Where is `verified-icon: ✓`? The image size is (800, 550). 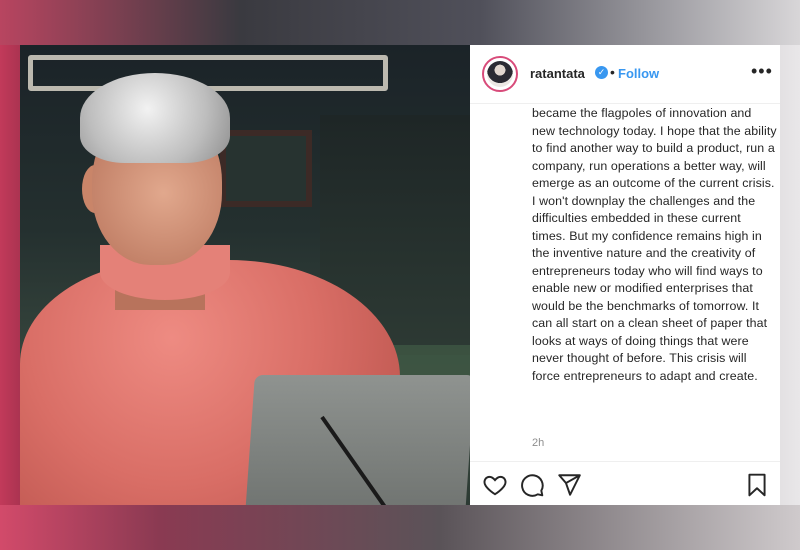
verified-icon: ✓ is located at coordinates (601, 72).